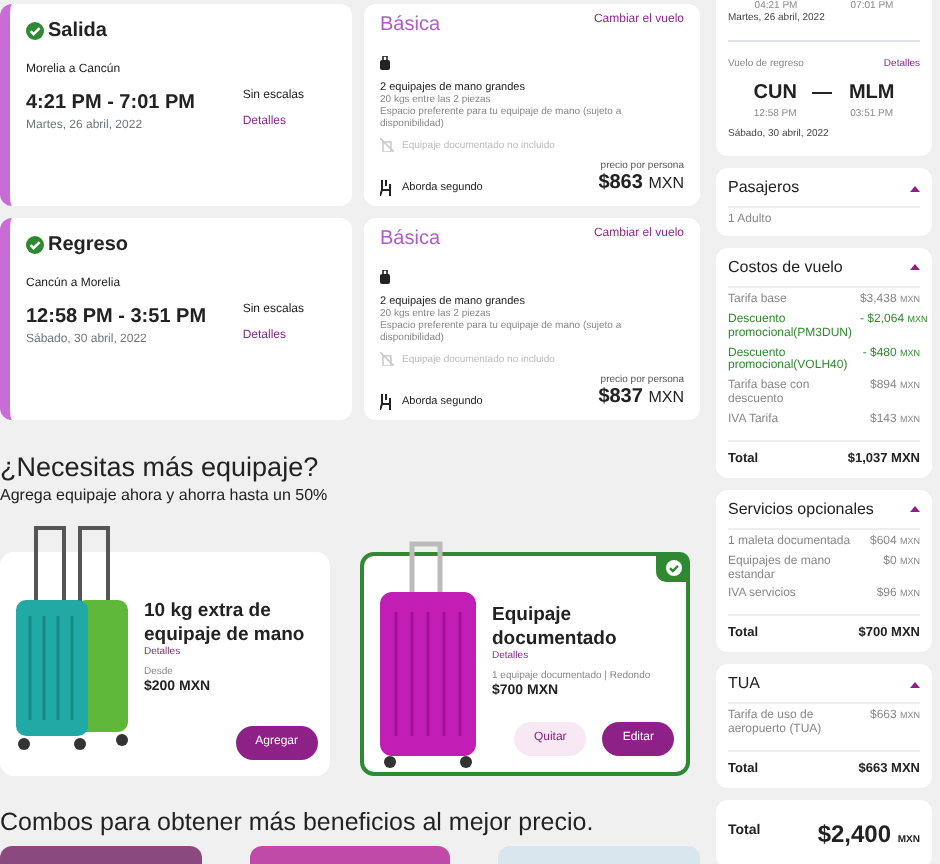 The width and height of the screenshot is (940, 864). What do you see at coordinates (160, 468) in the screenshot?
I see `section-heading: ¿Necesitas más equipaje?` at bounding box center [160, 468].